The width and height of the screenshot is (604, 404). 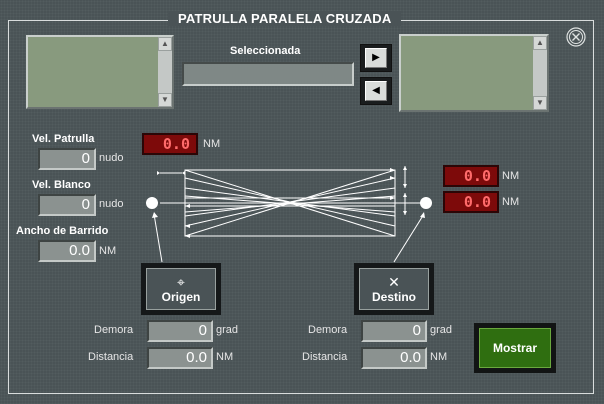 I want to click on destino-distancia-label: Distancia, so click(x=325, y=357).